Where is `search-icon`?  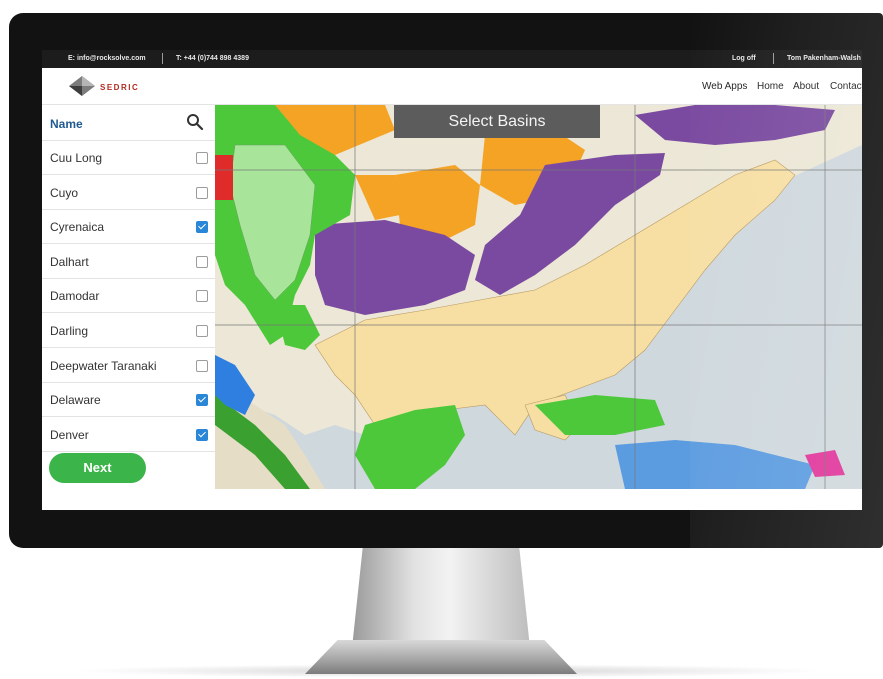
search-icon is located at coordinates (195, 122).